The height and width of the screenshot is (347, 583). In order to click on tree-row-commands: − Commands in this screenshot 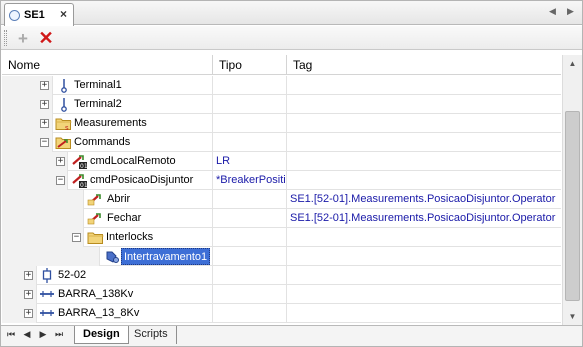, I will do `click(281, 142)`.